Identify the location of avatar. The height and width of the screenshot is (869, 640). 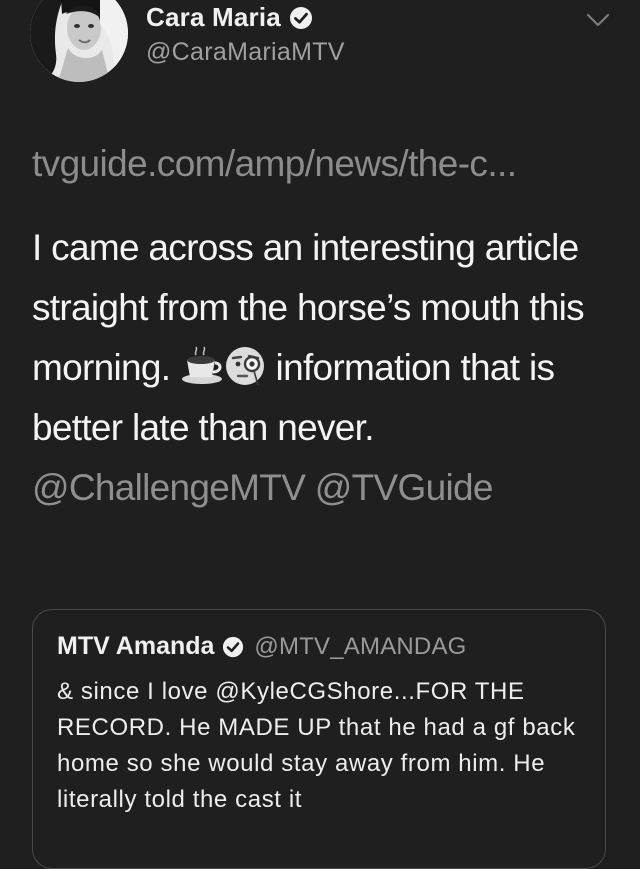
(79, 41).